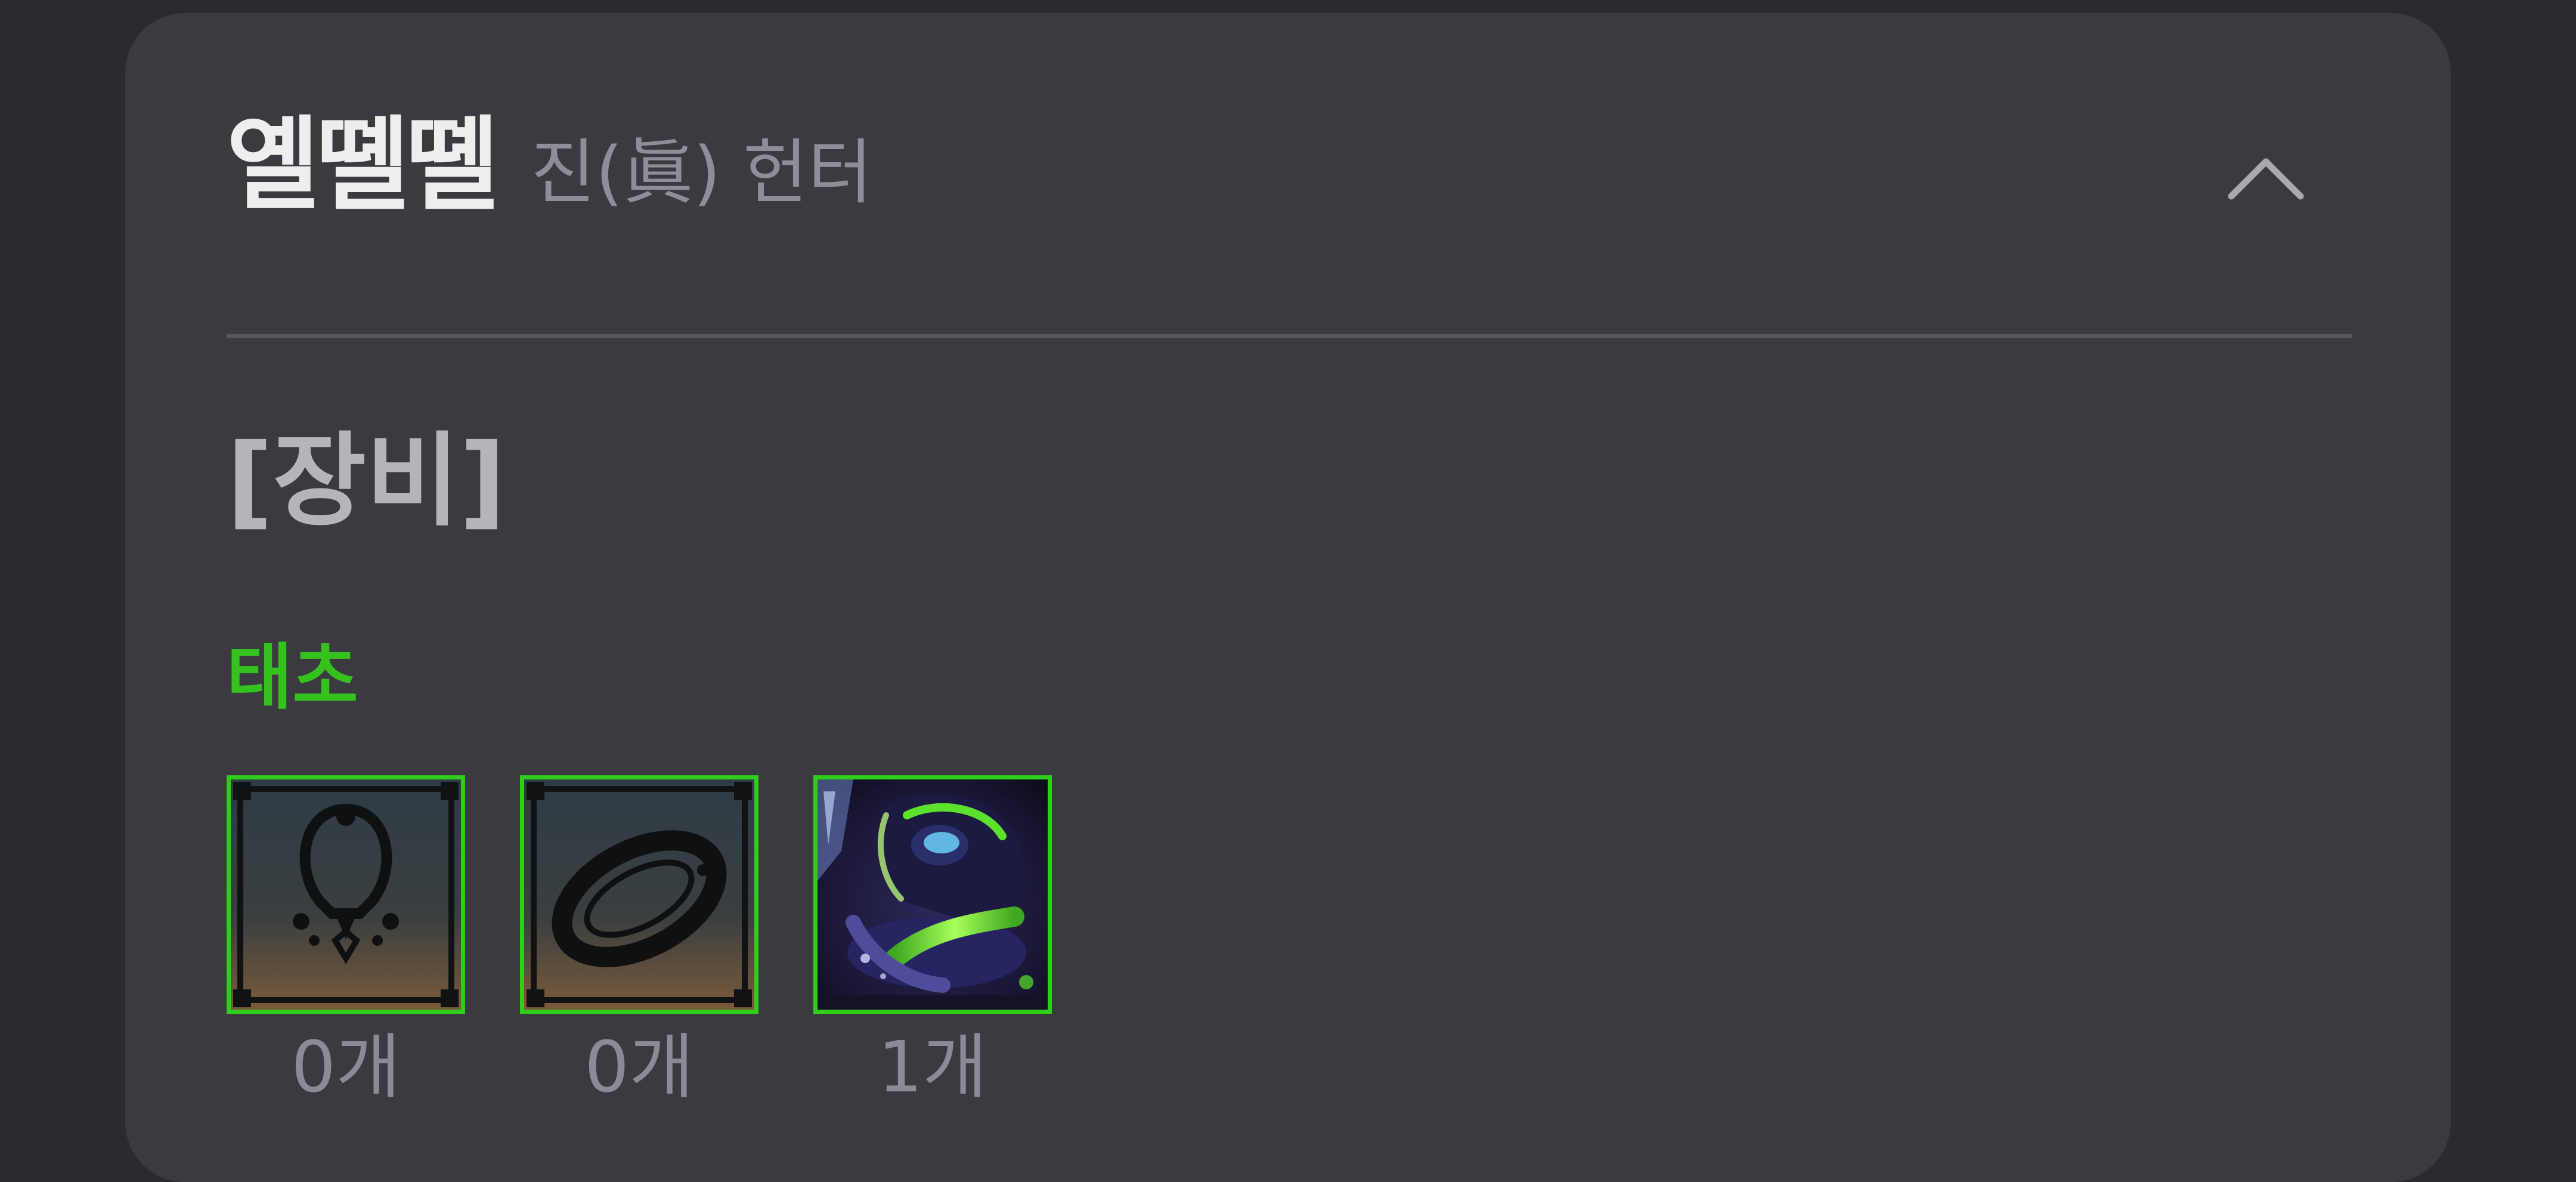  Describe the element at coordinates (933, 1067) in the screenshot. I see `item-count: 1개` at that location.